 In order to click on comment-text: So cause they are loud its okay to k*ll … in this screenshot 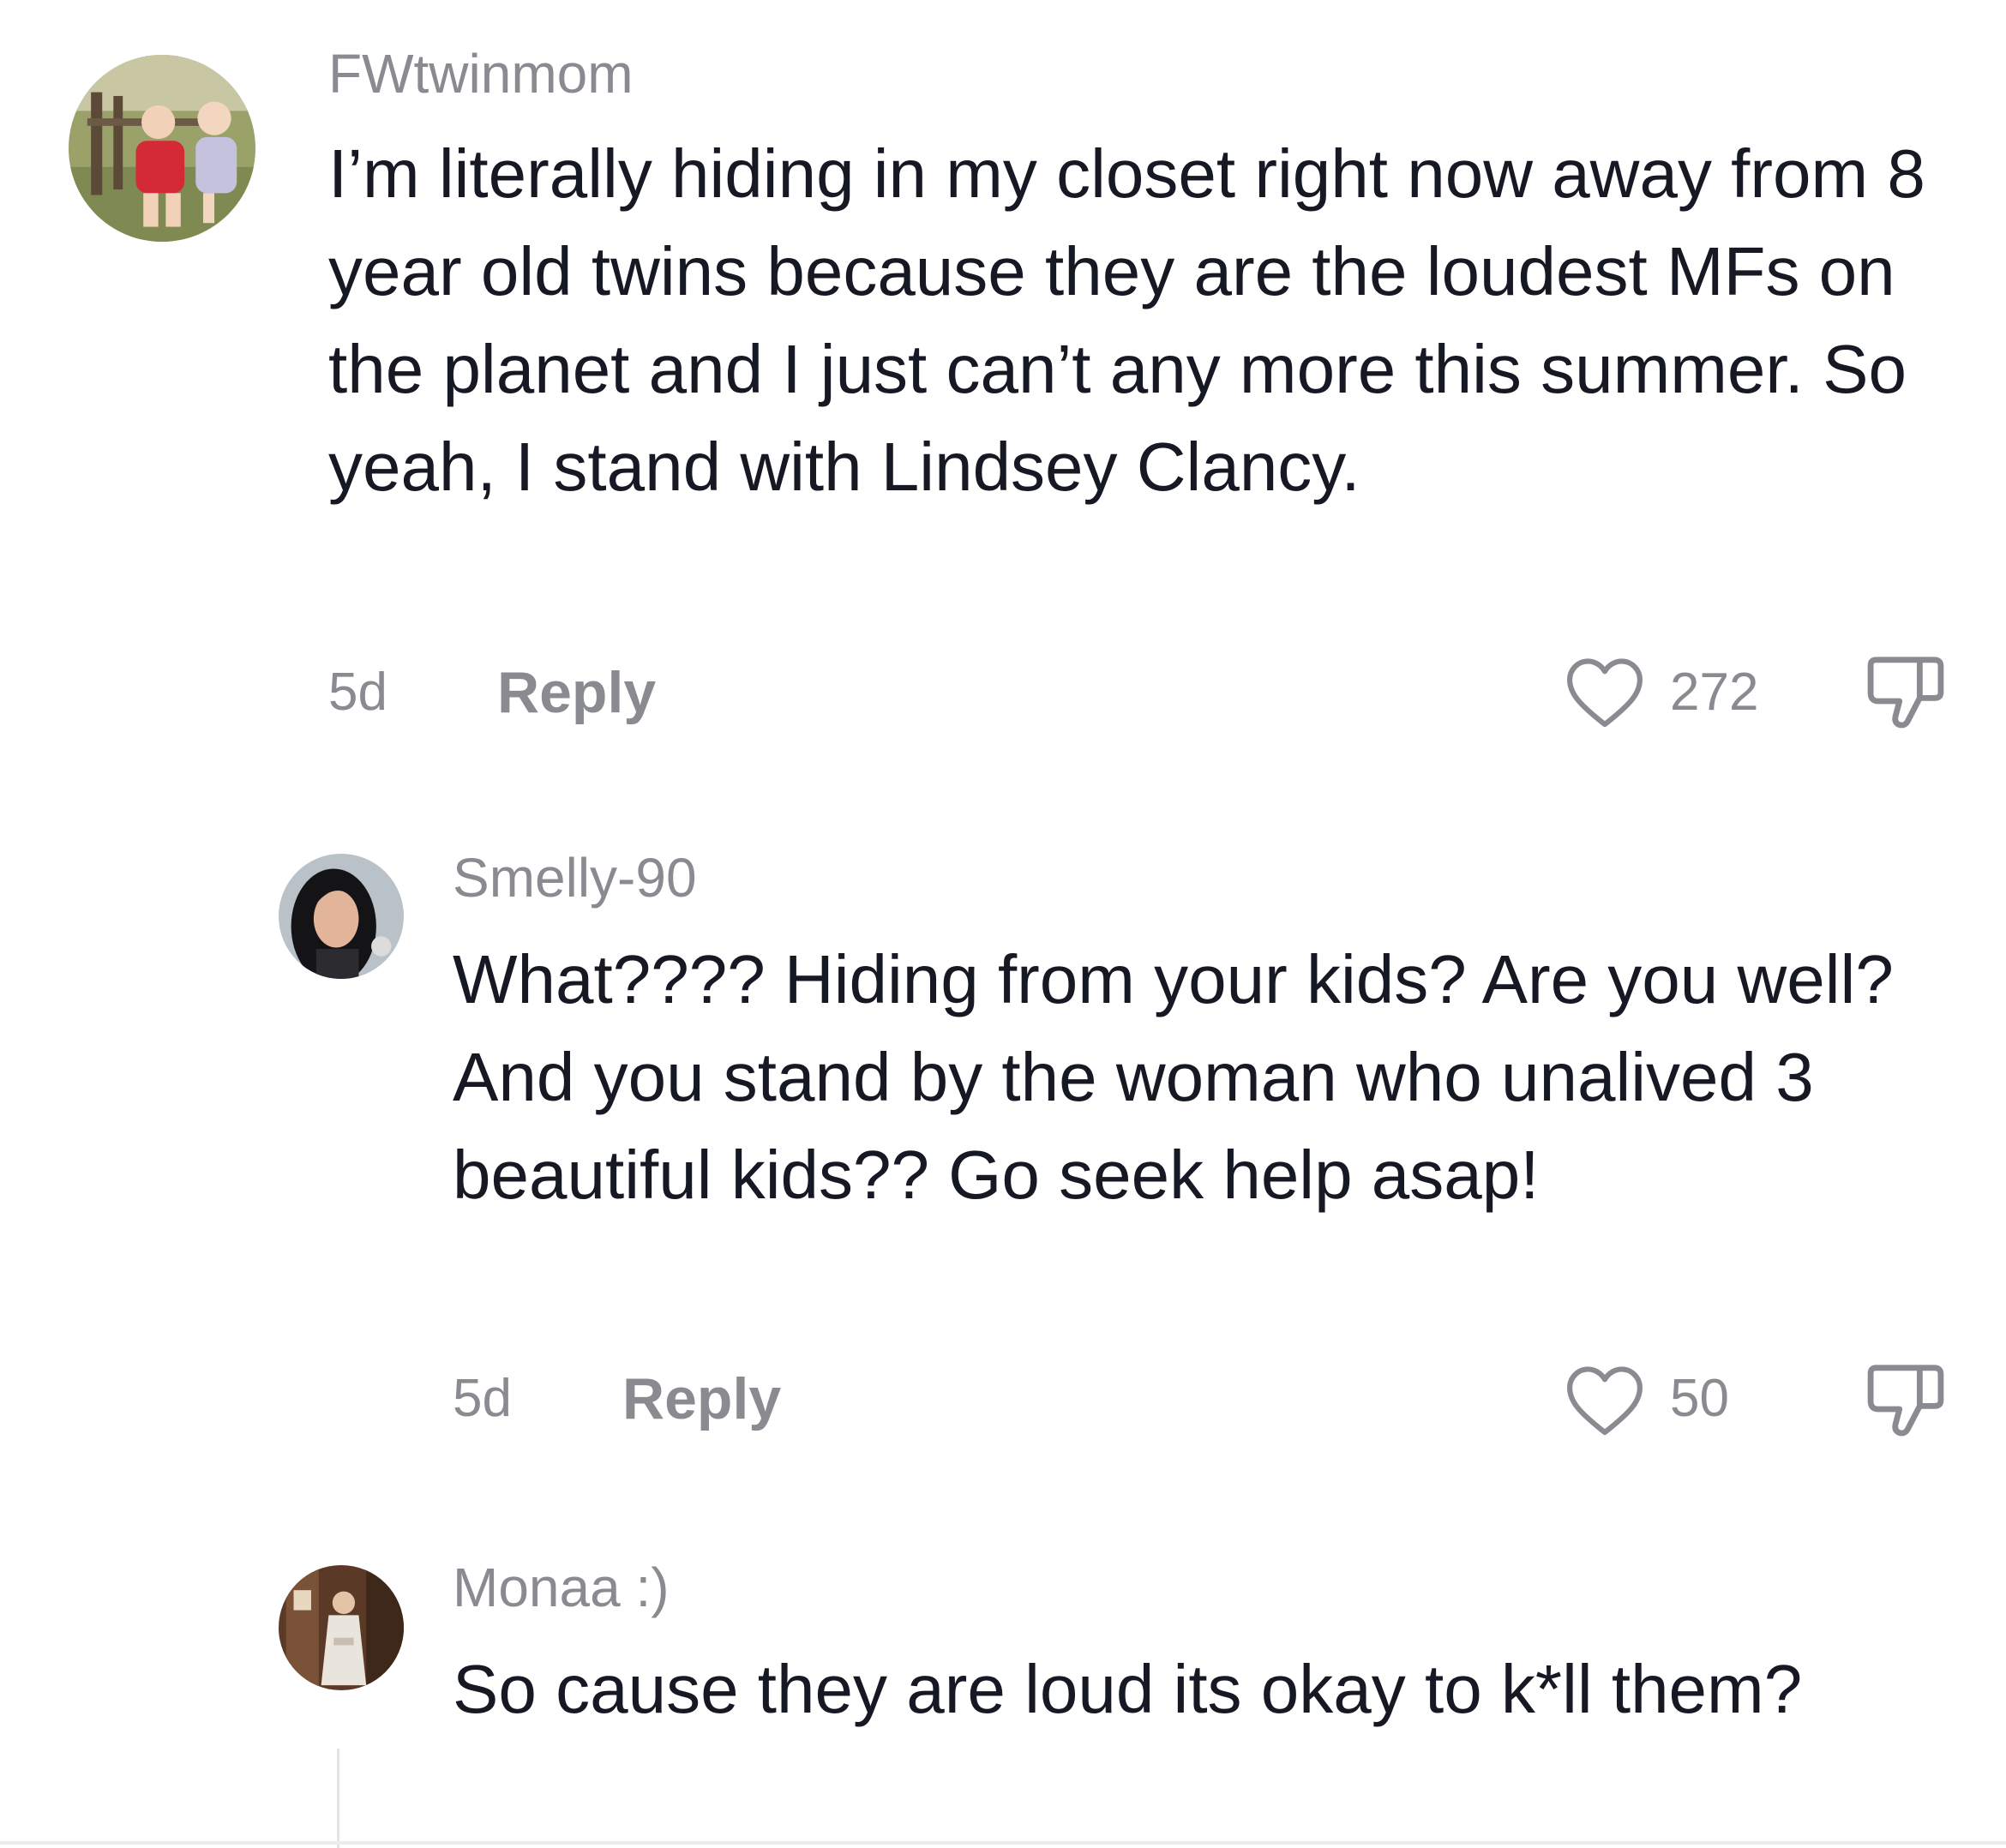, I will do `click(1128, 1689)`.